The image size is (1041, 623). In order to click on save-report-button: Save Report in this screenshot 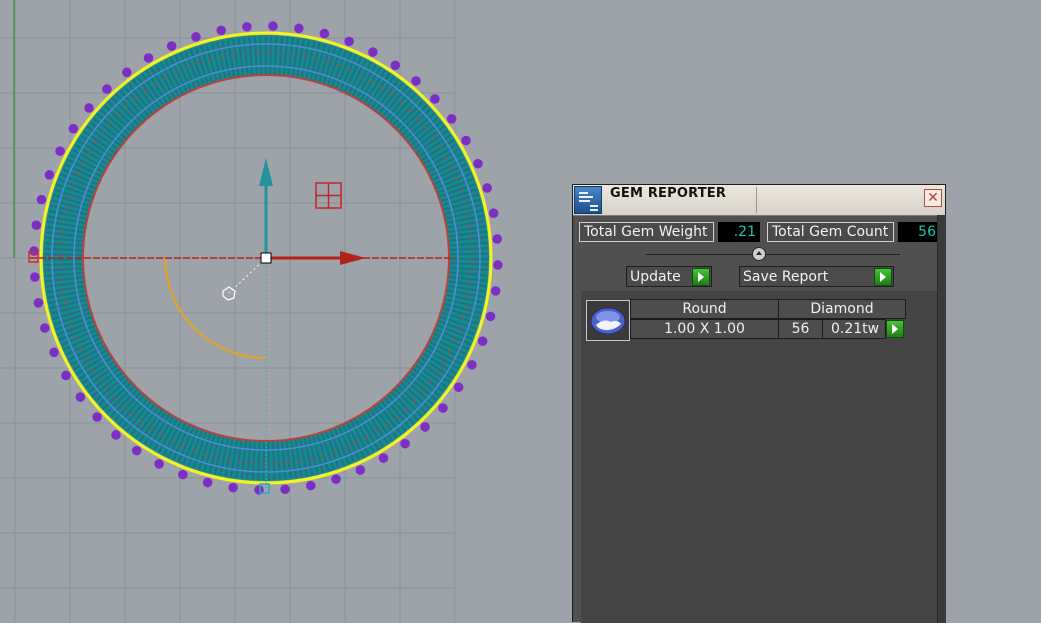, I will do `click(816, 276)`.